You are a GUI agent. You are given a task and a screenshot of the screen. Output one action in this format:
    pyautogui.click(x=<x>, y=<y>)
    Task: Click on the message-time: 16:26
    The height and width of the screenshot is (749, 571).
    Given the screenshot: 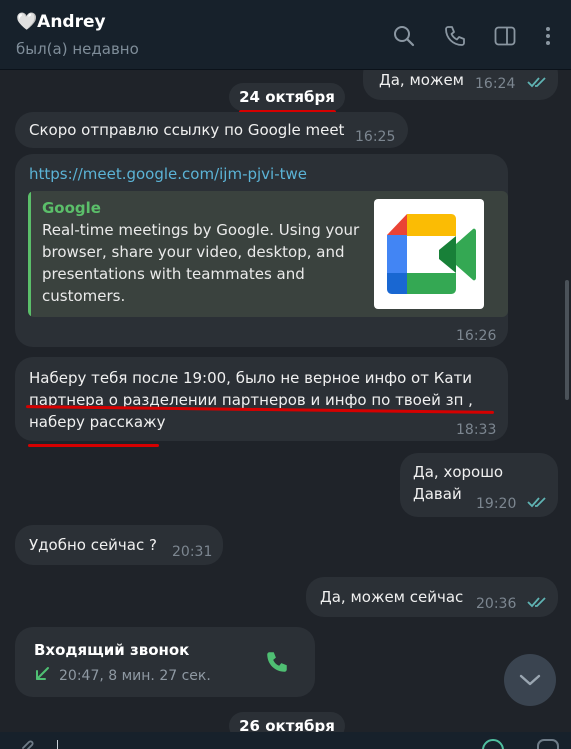 What is the action you would take?
    pyautogui.click(x=476, y=336)
    